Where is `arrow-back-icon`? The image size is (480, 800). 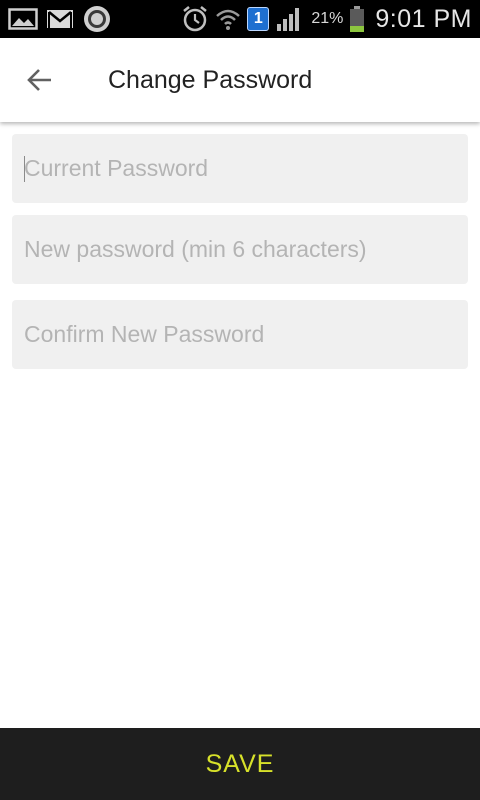 arrow-back-icon is located at coordinates (39, 80).